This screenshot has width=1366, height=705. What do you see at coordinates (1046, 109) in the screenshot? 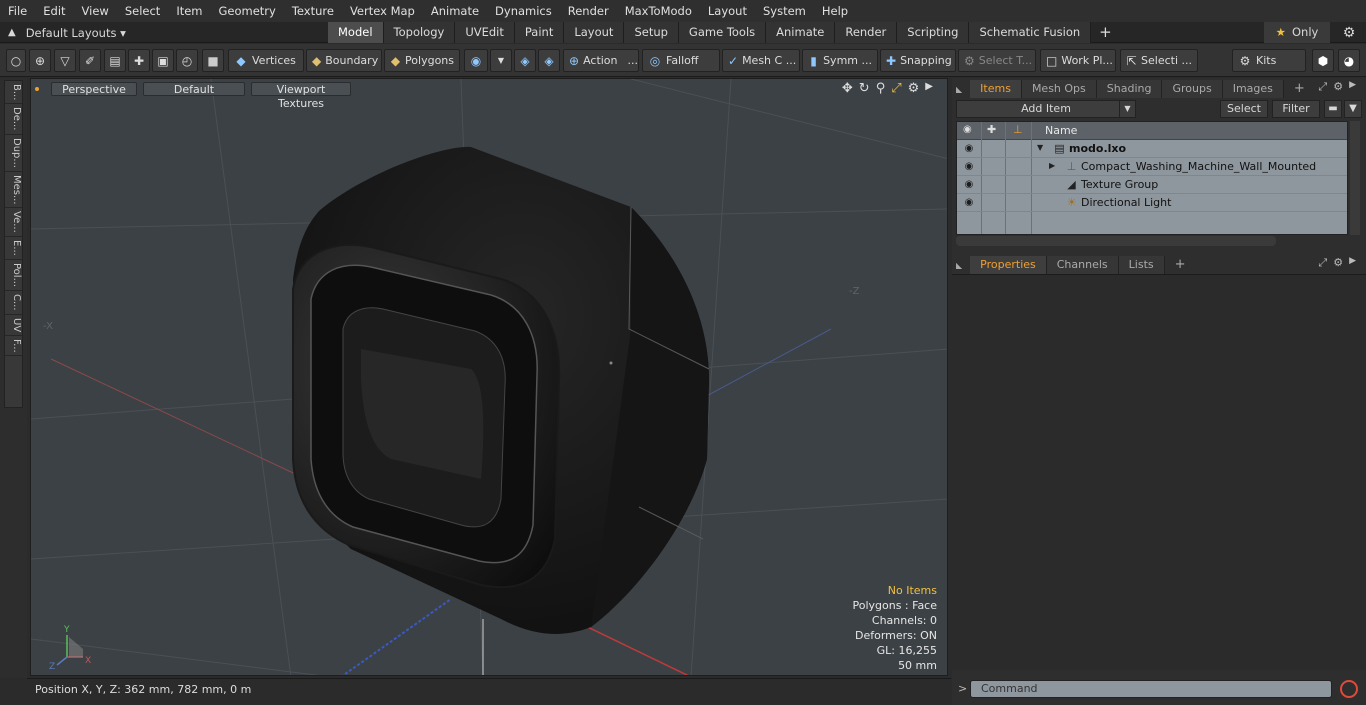
I see `add-item-button: Add Item ▼` at bounding box center [1046, 109].